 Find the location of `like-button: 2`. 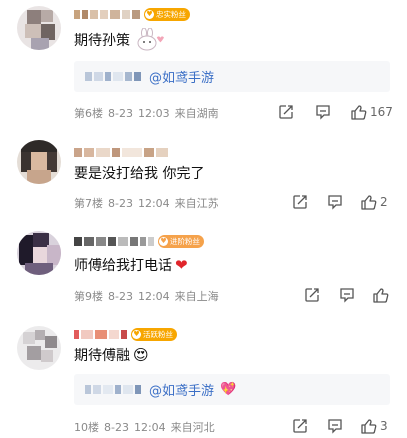

like-button: 2 is located at coordinates (374, 202).